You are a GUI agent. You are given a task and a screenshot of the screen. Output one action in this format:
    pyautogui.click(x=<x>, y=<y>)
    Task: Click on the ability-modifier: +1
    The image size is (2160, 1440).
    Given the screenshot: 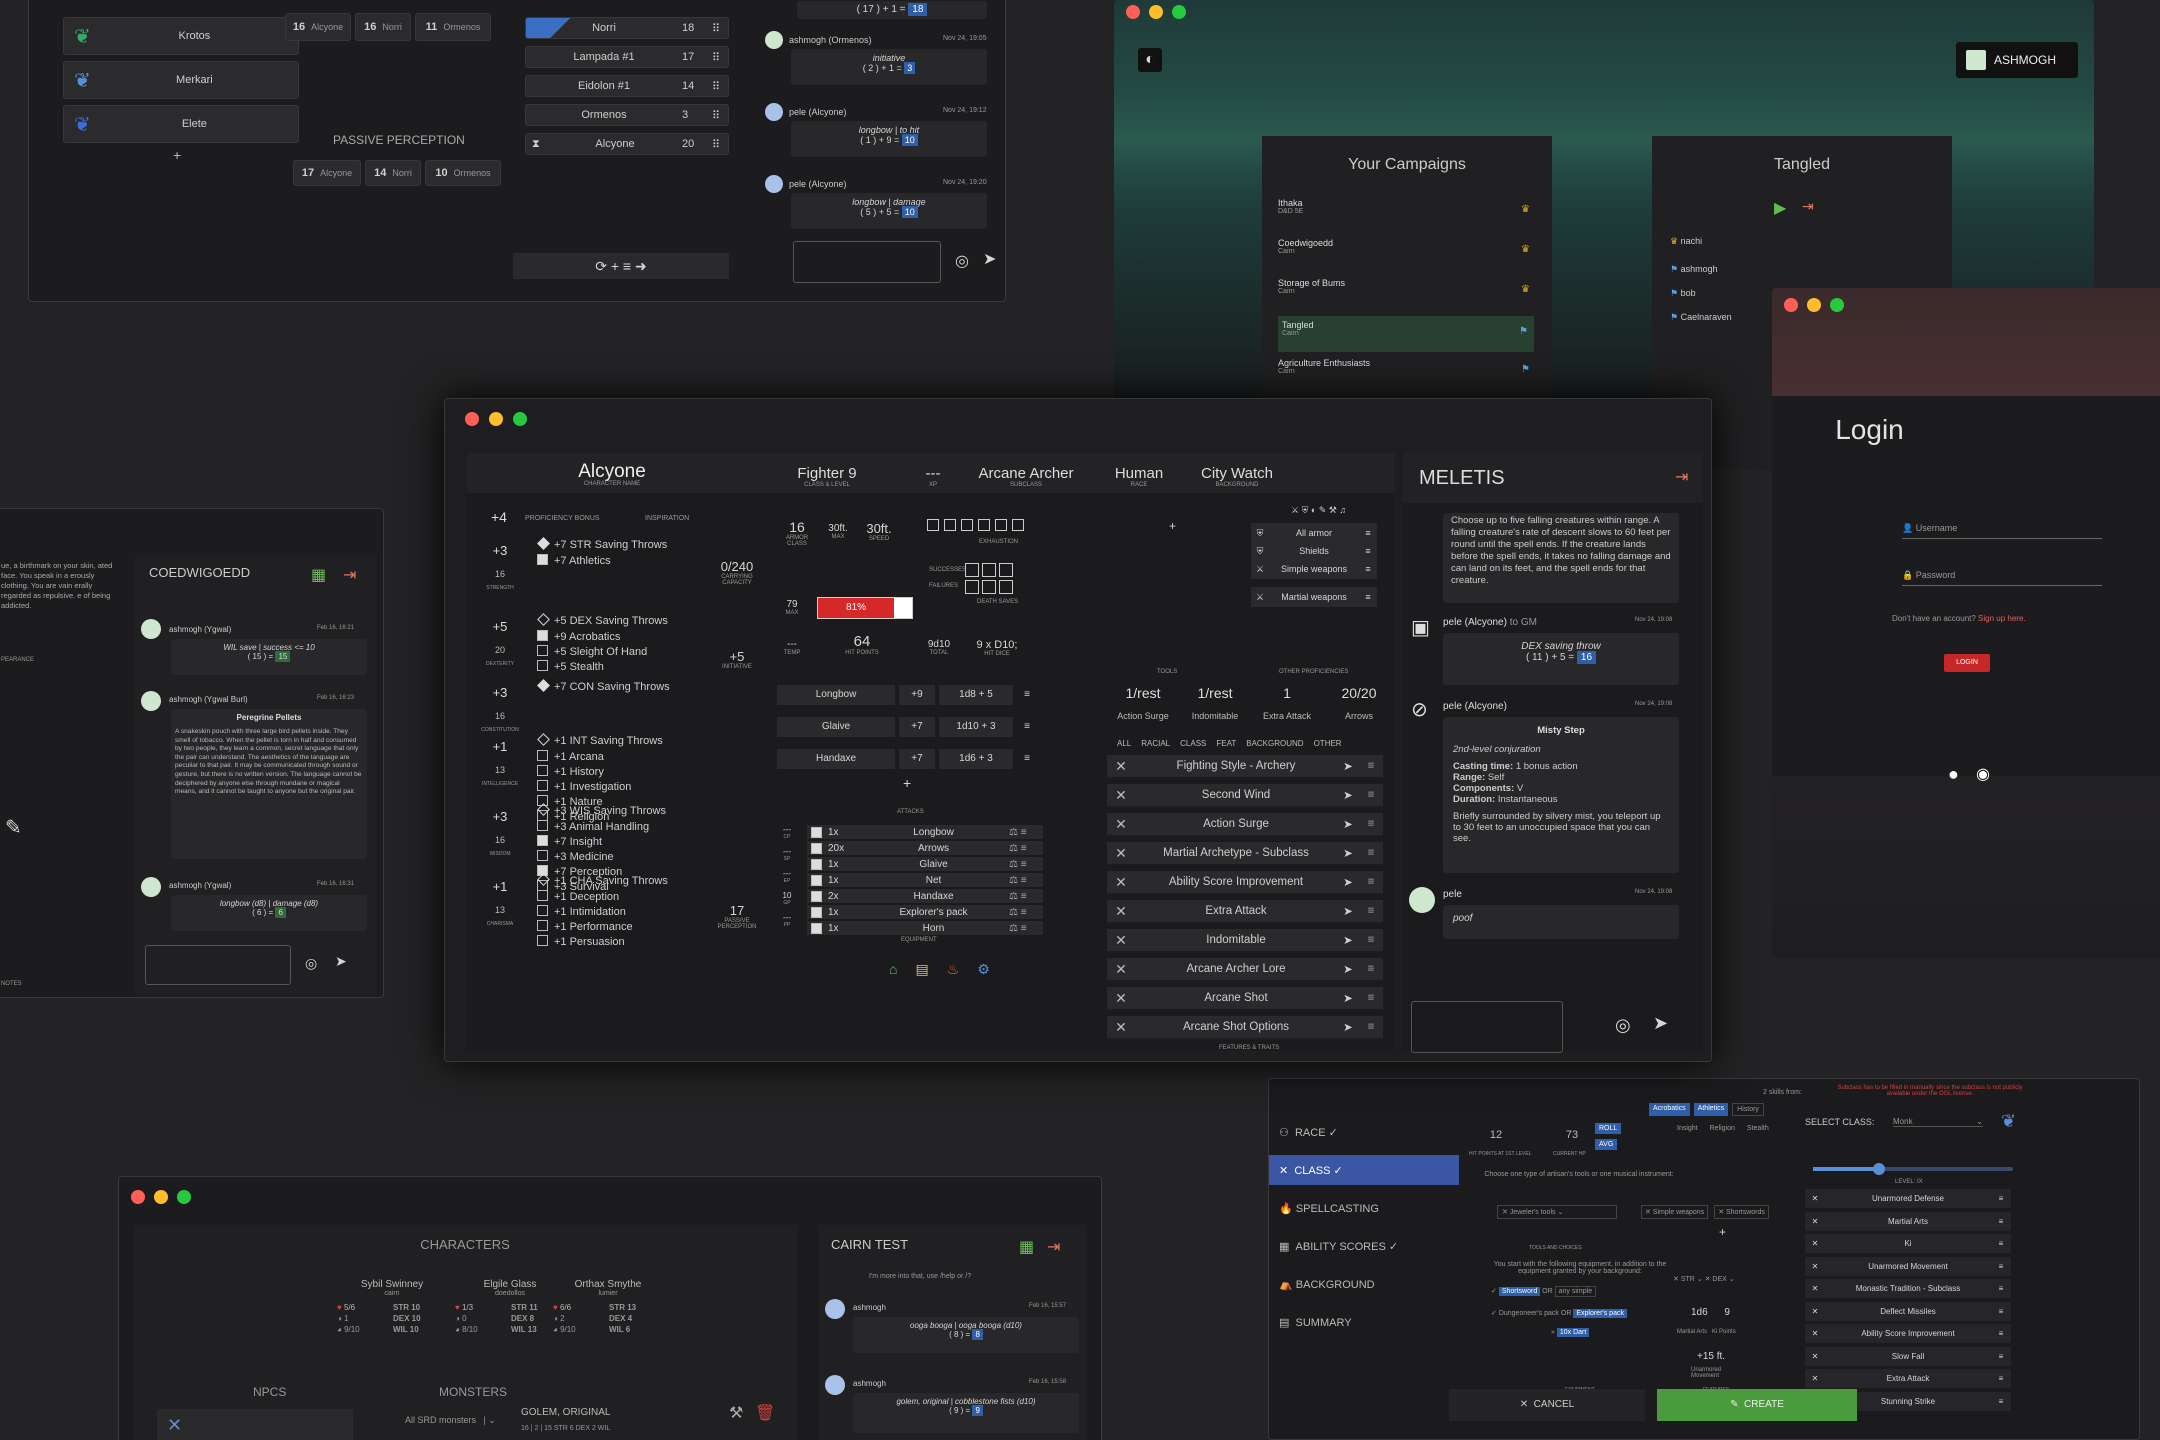 What is the action you would take?
    pyautogui.click(x=500, y=886)
    